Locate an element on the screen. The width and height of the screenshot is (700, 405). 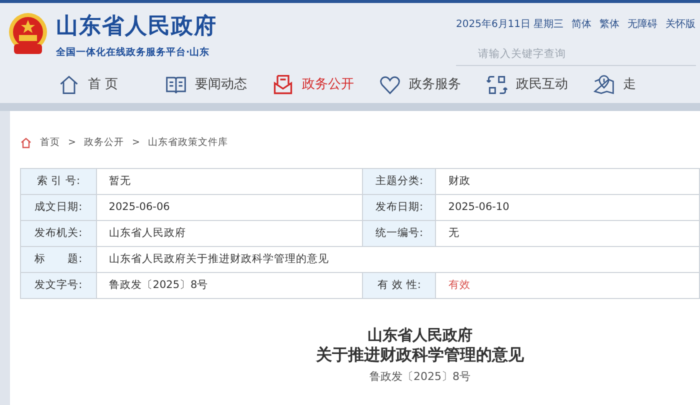
field-label: 索 引 号: is located at coordinates (58, 181).